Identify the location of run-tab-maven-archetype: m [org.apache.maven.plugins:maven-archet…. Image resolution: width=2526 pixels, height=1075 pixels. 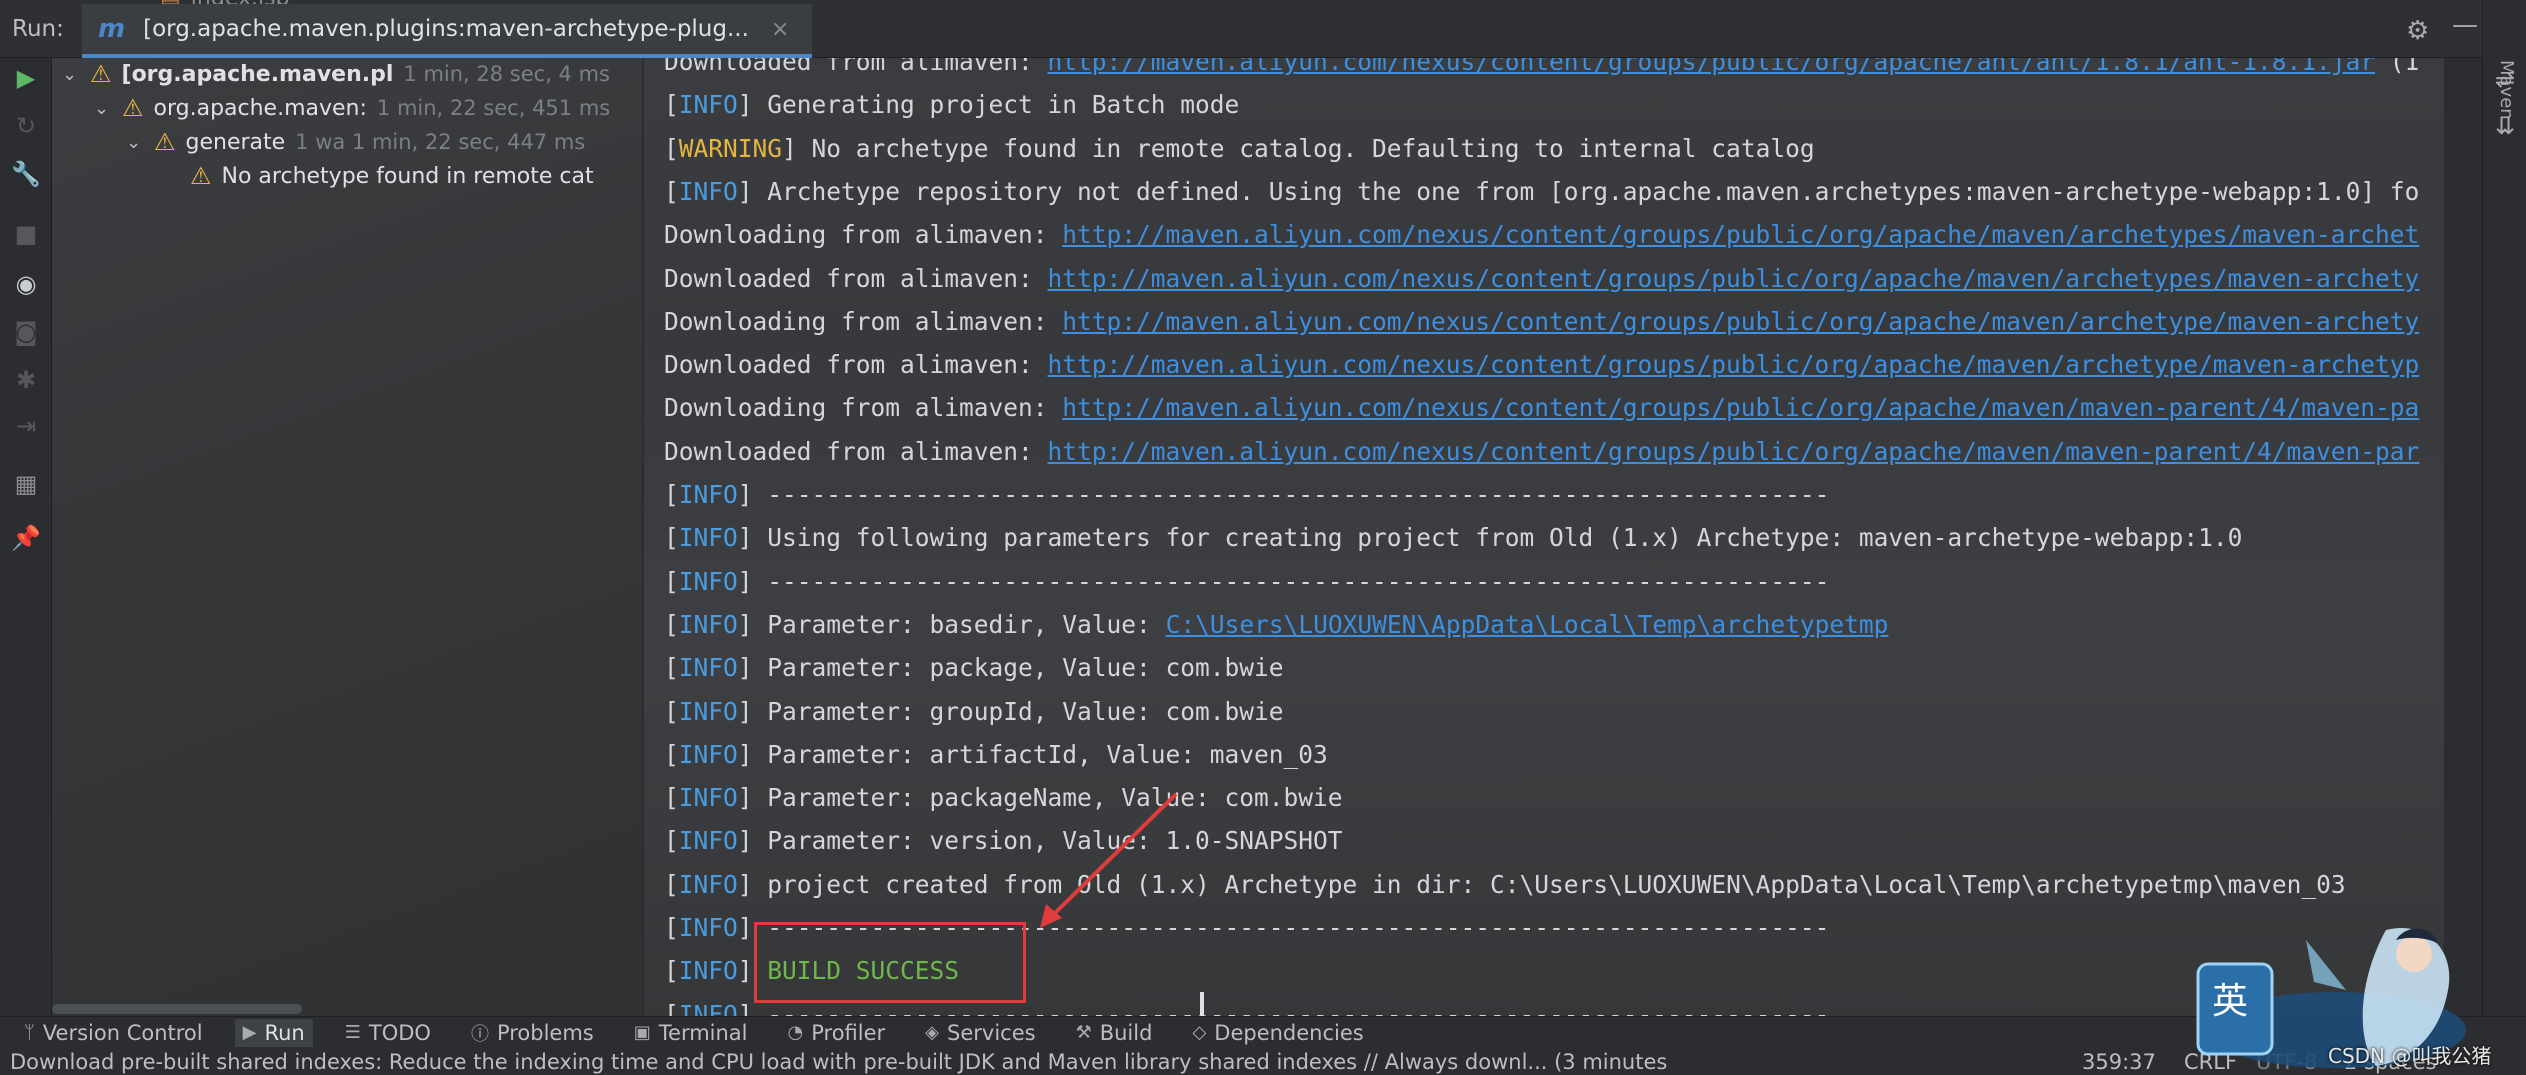
(447, 31).